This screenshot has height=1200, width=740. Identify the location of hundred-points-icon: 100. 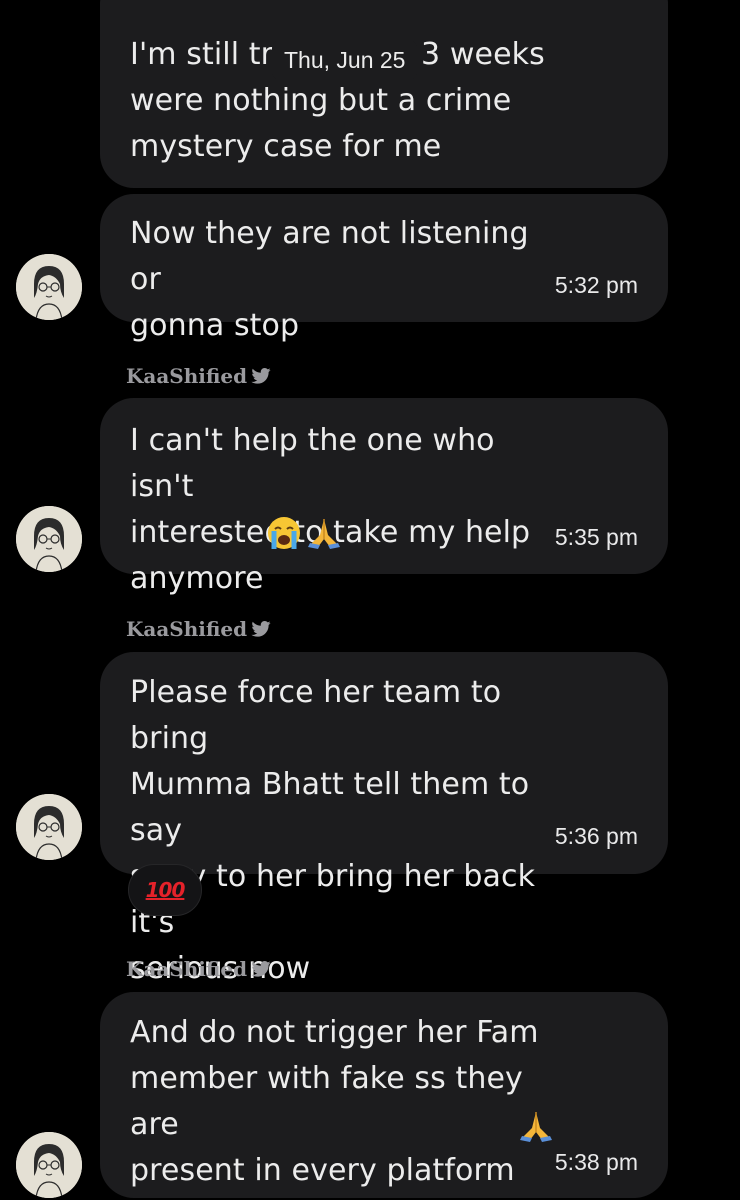
(165, 890).